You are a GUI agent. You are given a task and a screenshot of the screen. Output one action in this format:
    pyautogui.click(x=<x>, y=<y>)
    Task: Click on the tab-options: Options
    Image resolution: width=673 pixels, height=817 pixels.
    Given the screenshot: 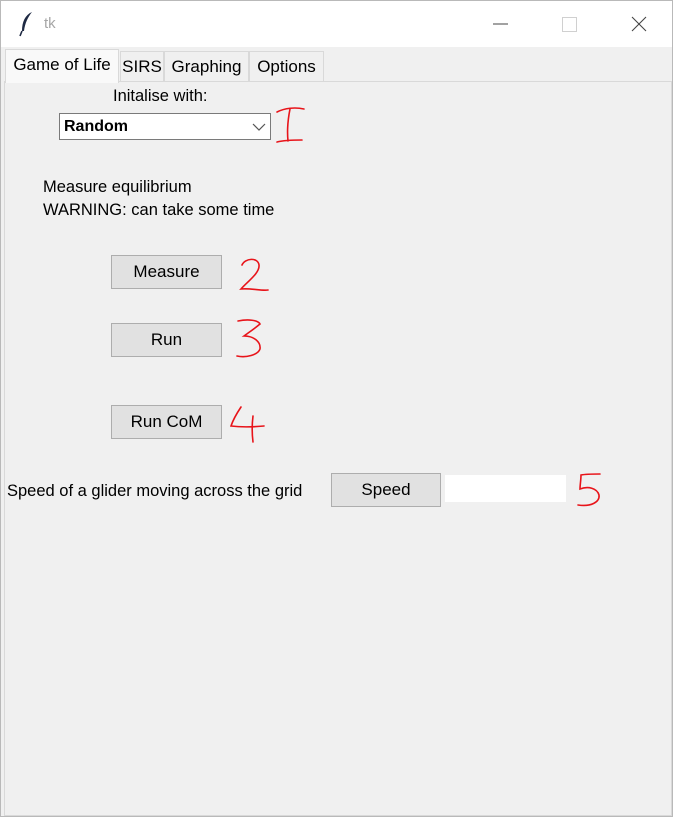 What is the action you would take?
    pyautogui.click(x=286, y=66)
    